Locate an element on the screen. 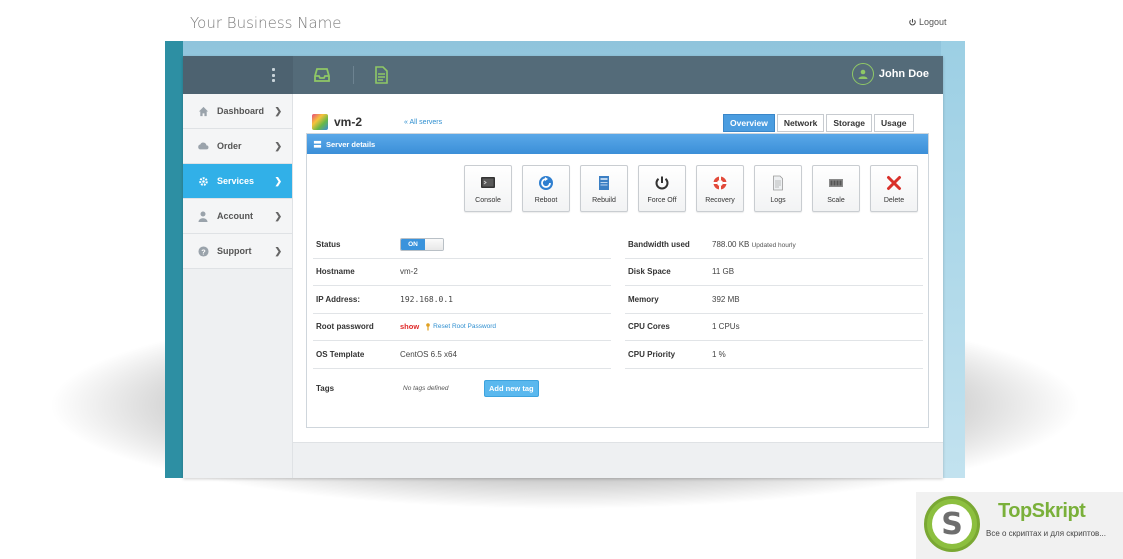  reboot-button: Reboot is located at coordinates (546, 188).